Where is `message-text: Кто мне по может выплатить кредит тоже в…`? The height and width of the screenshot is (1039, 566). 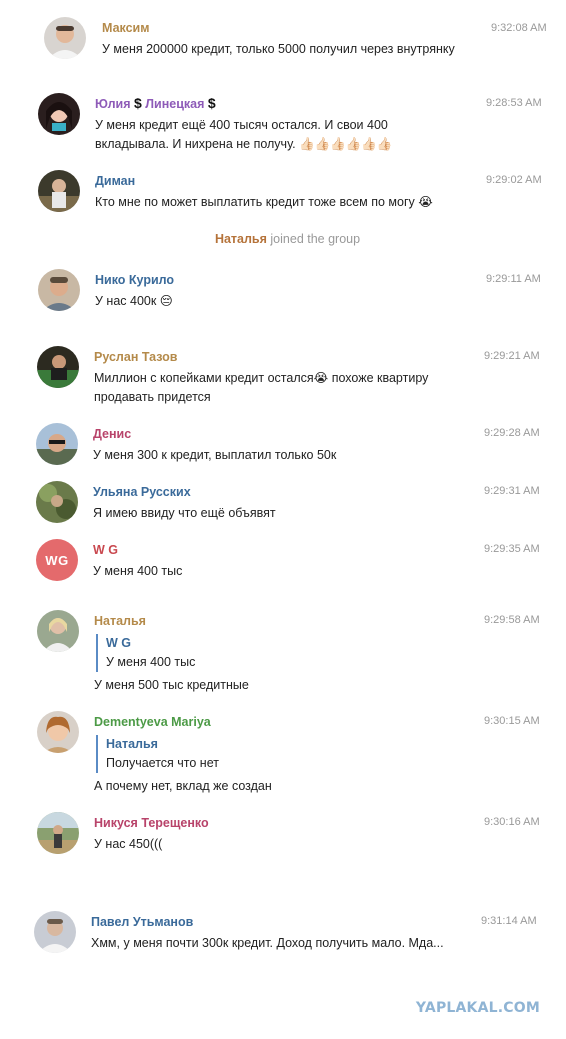 message-text: Кто мне по может выплатить кредит тоже в… is located at coordinates (264, 202).